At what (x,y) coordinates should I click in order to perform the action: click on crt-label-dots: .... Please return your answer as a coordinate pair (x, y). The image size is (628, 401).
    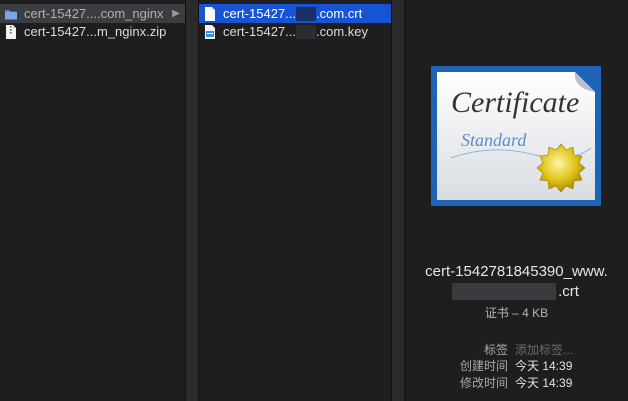
    Looking at the image, I should click on (290, 13).